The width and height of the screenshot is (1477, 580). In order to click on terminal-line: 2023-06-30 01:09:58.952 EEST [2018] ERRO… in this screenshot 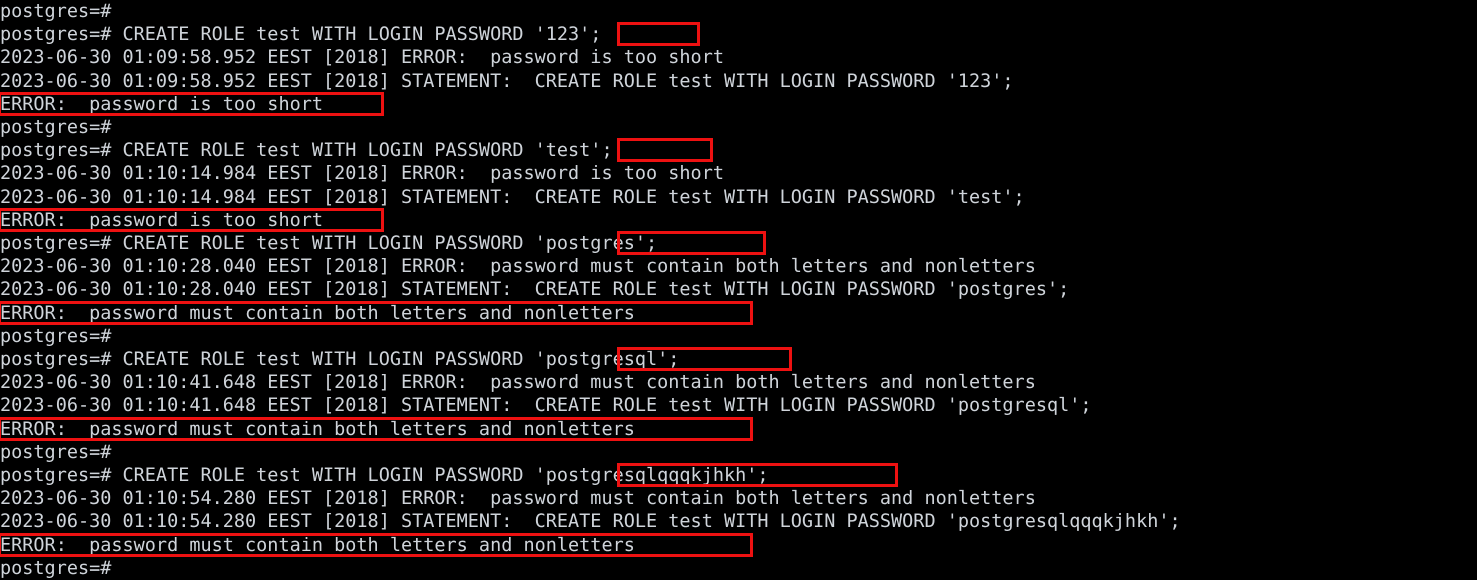, I will do `click(362, 58)`.